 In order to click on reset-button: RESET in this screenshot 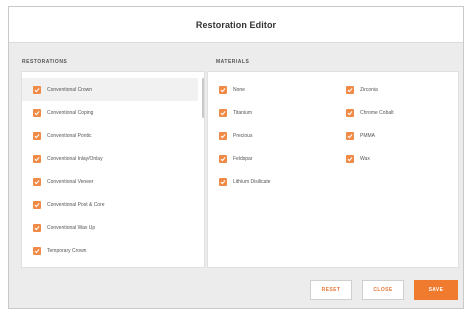, I will do `click(331, 290)`.